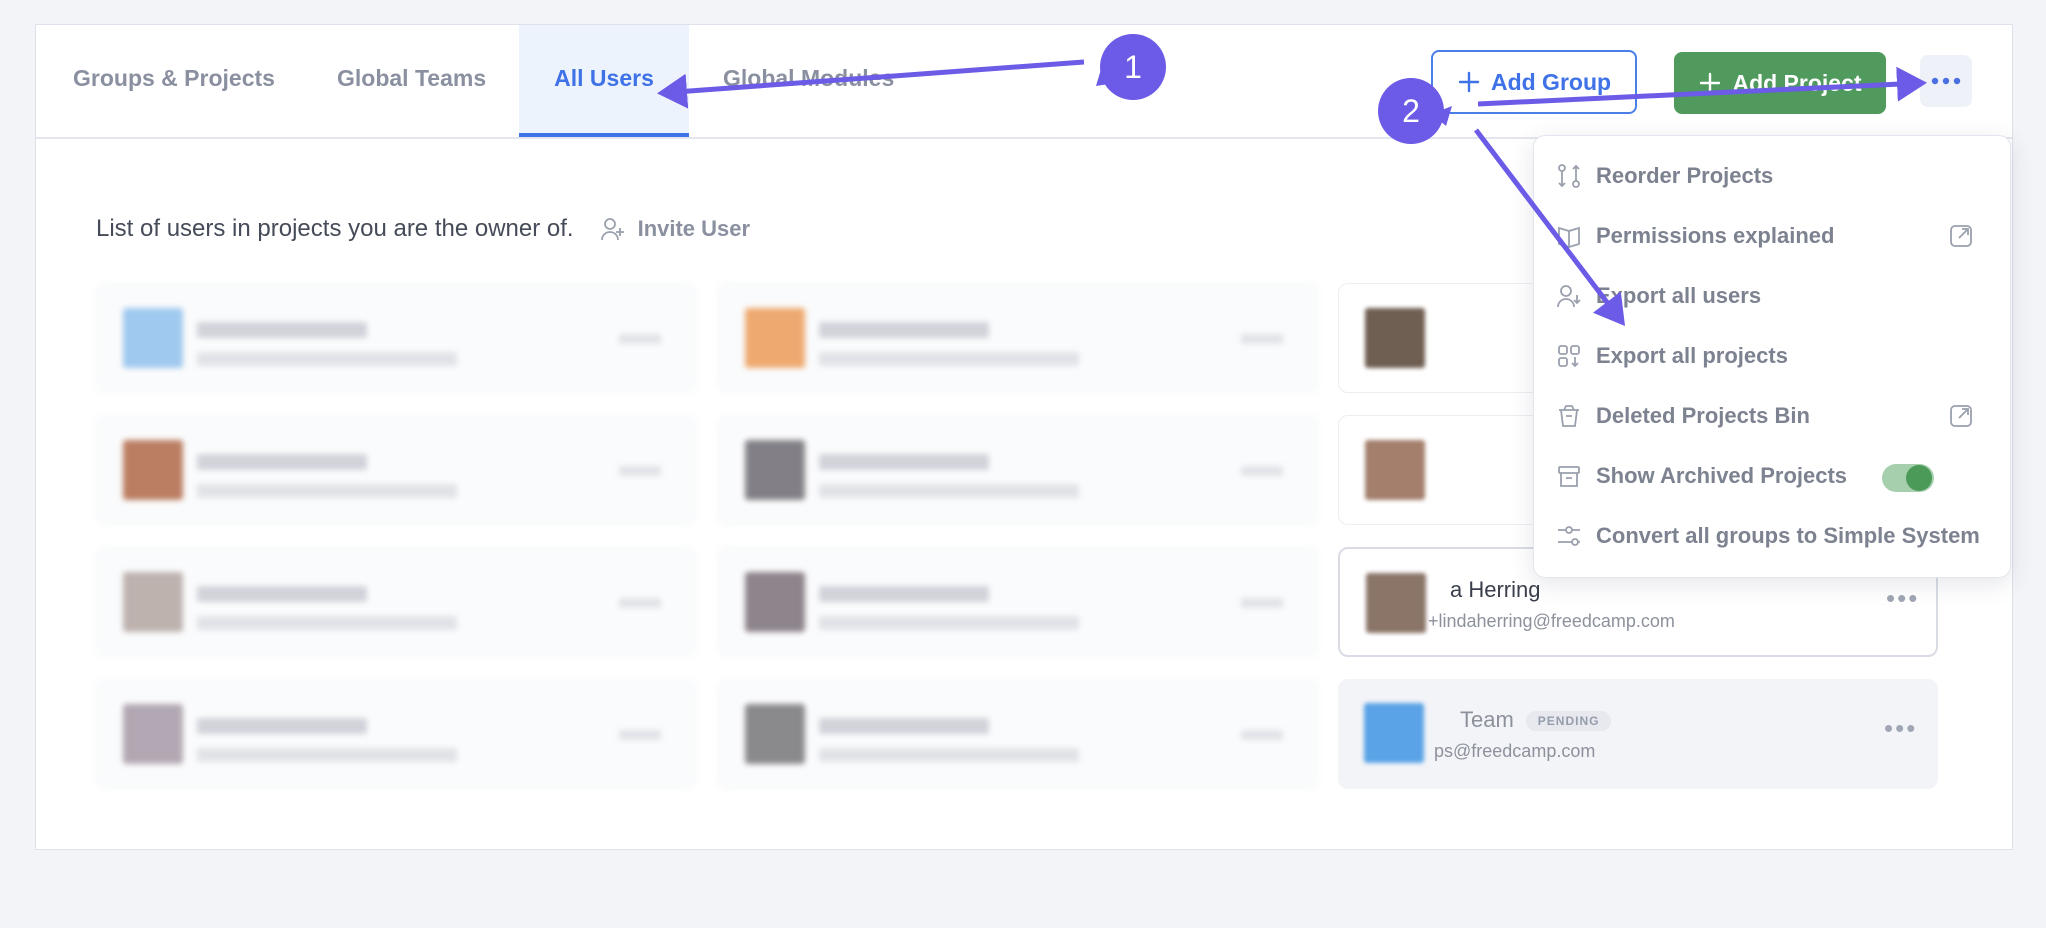 This screenshot has height=928, width=2046. What do you see at coordinates (1569, 176) in the screenshot?
I see `reorder-icon` at bounding box center [1569, 176].